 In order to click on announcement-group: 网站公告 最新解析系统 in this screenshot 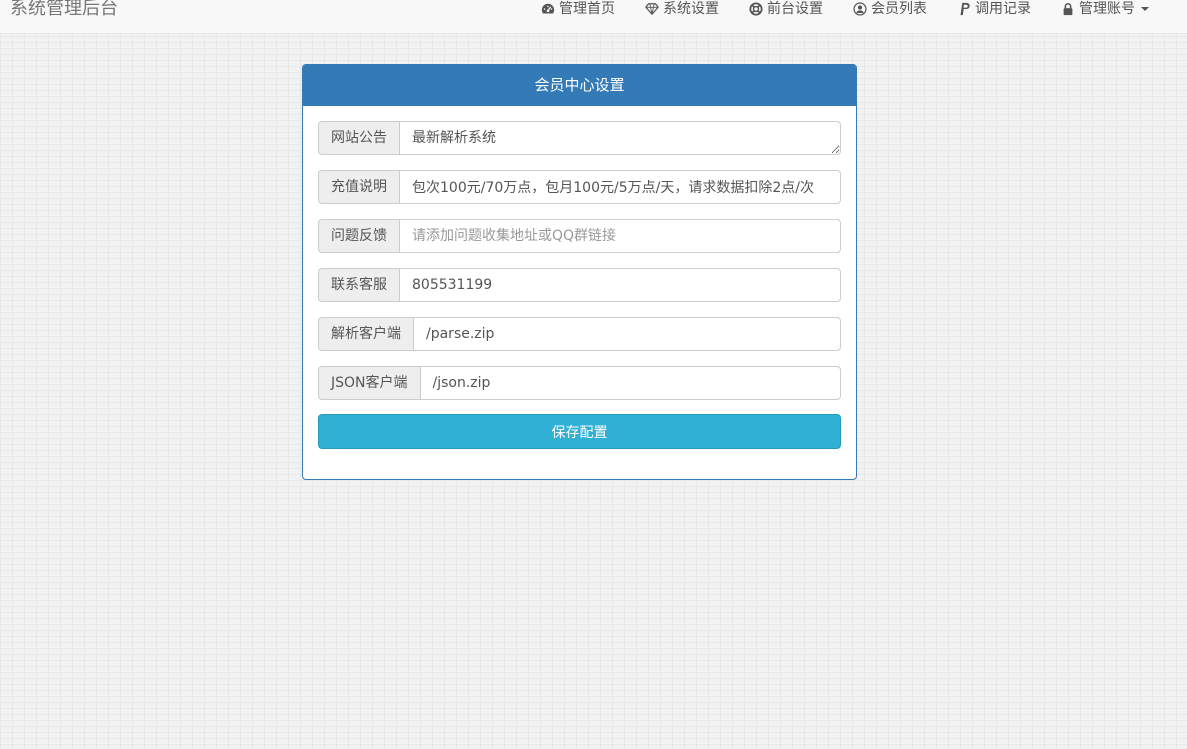, I will do `click(579, 138)`.